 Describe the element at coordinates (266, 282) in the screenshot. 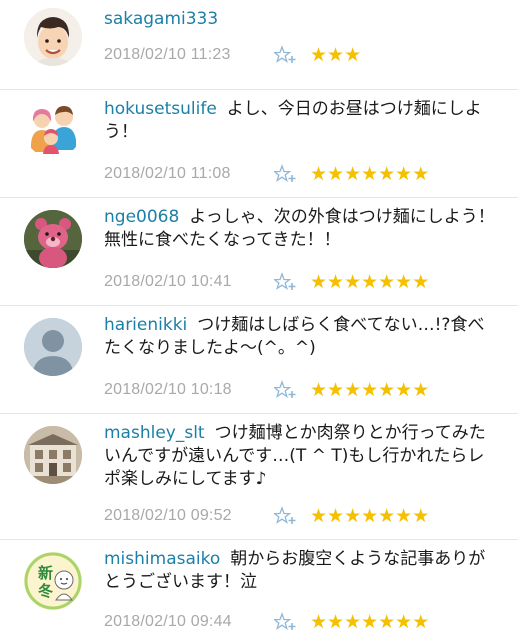

I see `comment-meta: 2018/02/10 10:41 ★★★★★★★` at that location.